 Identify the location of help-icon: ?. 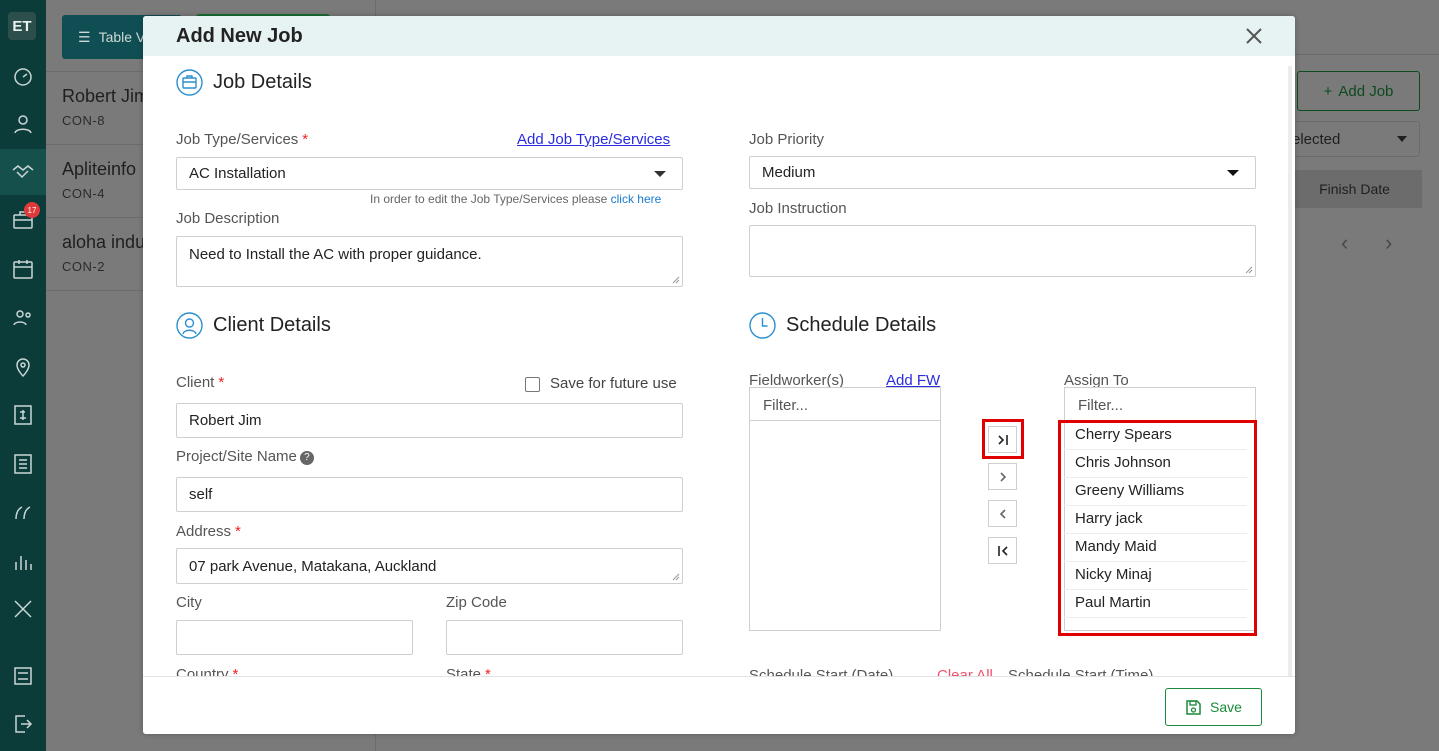
(306, 457).